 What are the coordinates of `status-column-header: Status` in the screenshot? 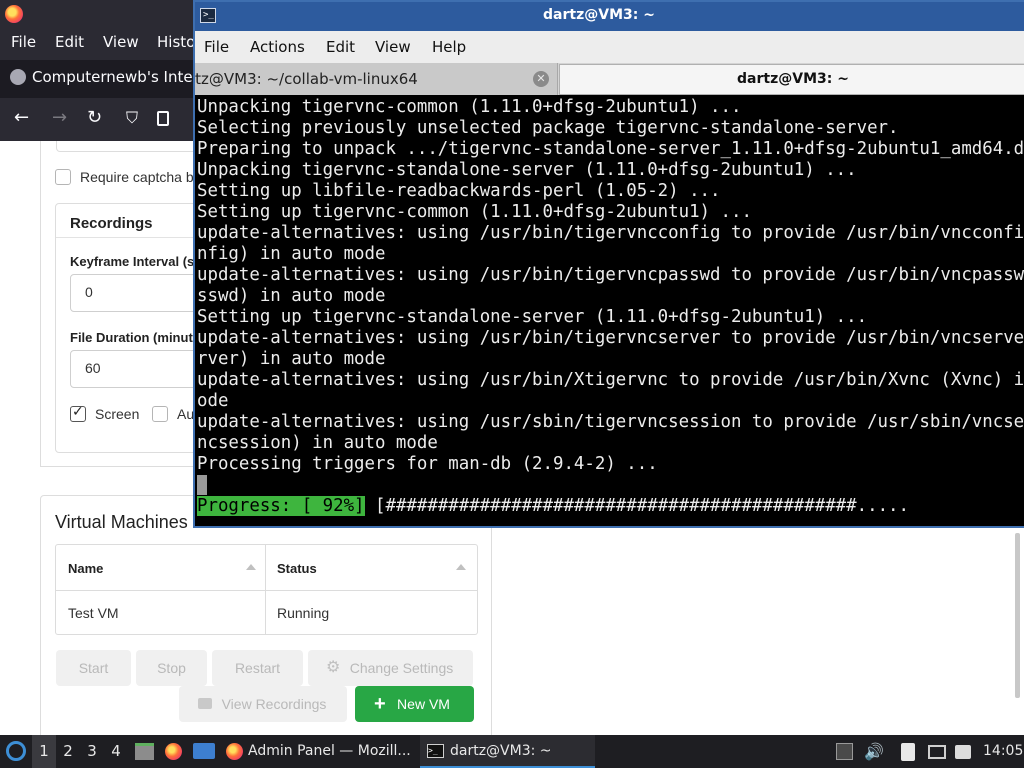 It's located at (372, 567).